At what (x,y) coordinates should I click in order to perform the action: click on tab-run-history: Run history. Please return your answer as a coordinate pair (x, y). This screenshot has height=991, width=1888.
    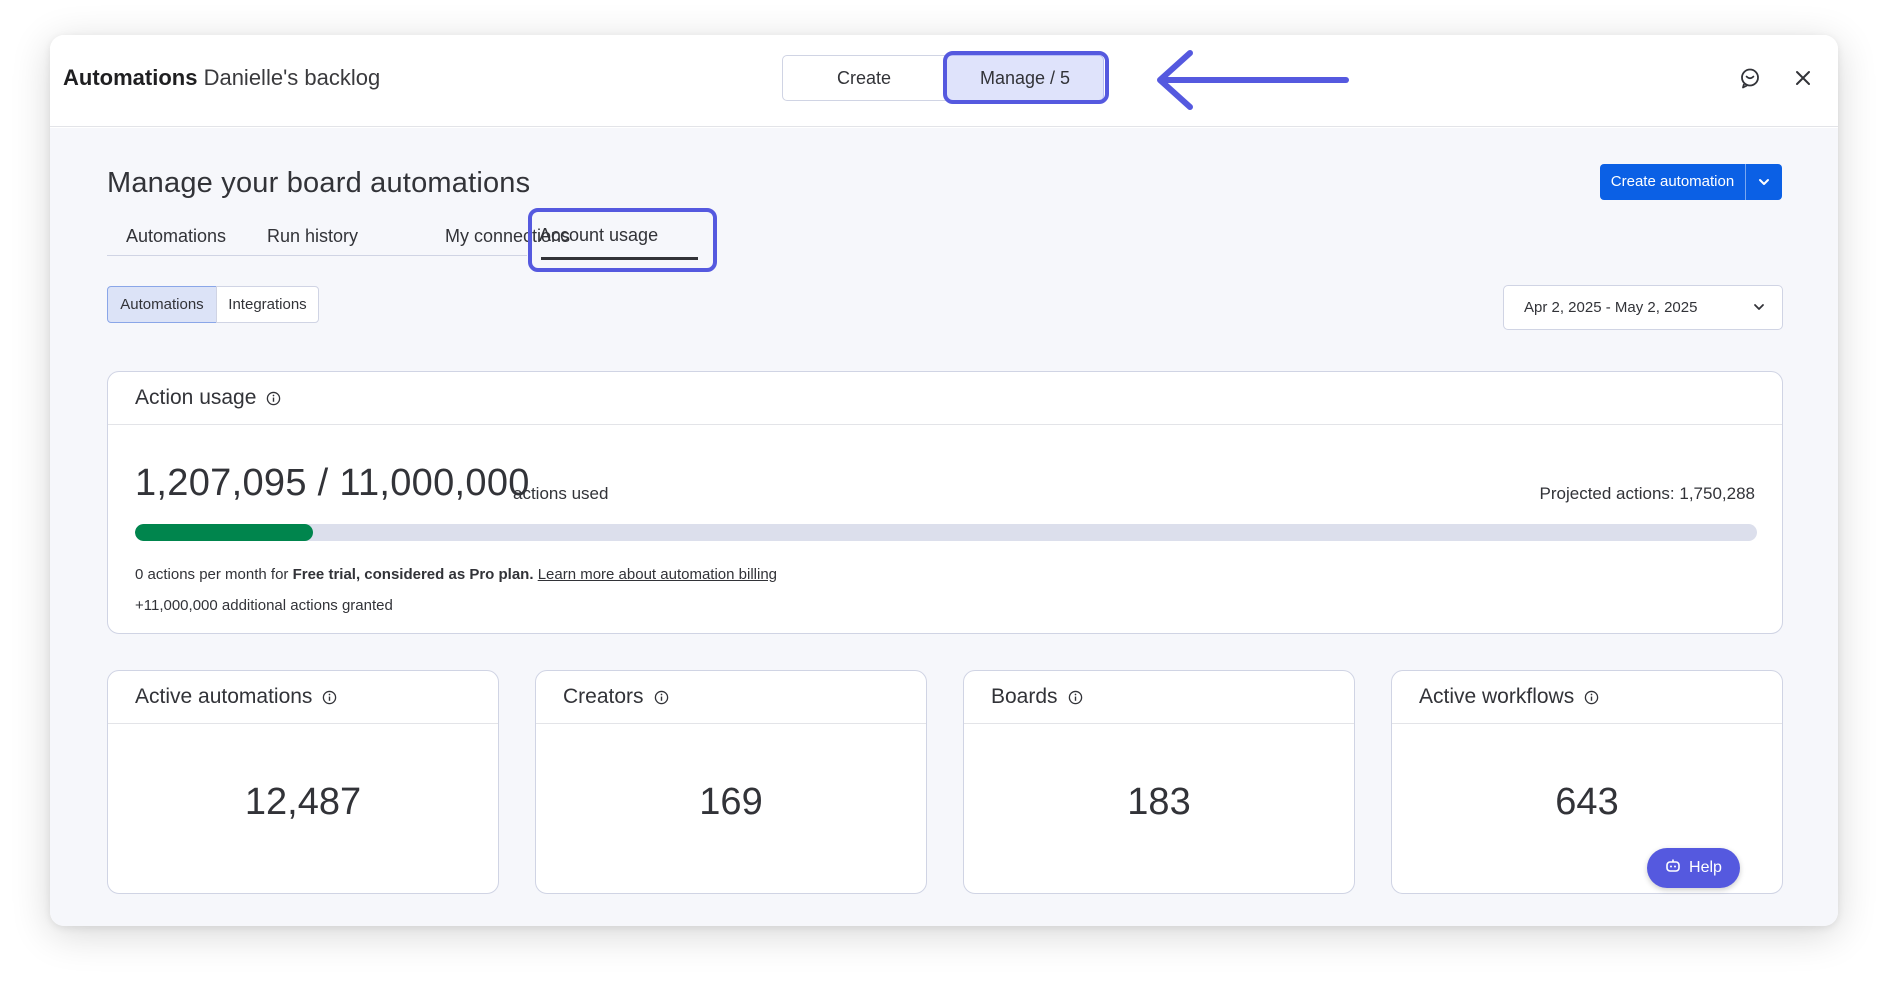
    Looking at the image, I should click on (312, 236).